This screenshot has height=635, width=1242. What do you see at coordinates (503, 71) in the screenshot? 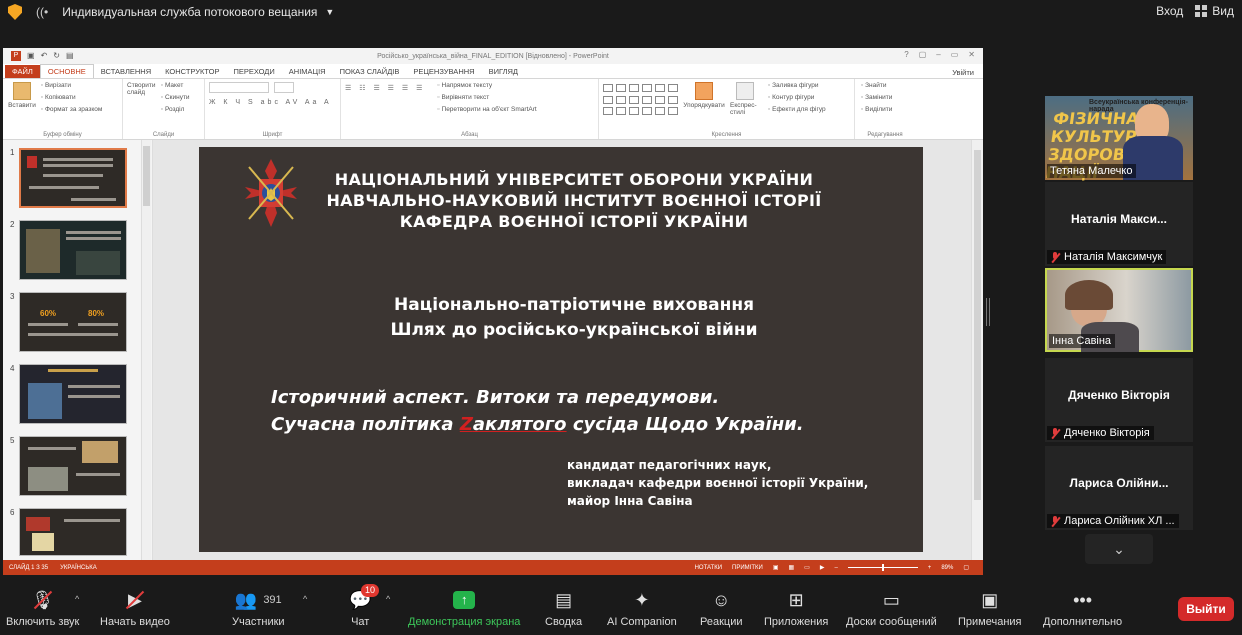
I see `tab-view: ВИГЛЯД` at bounding box center [503, 71].